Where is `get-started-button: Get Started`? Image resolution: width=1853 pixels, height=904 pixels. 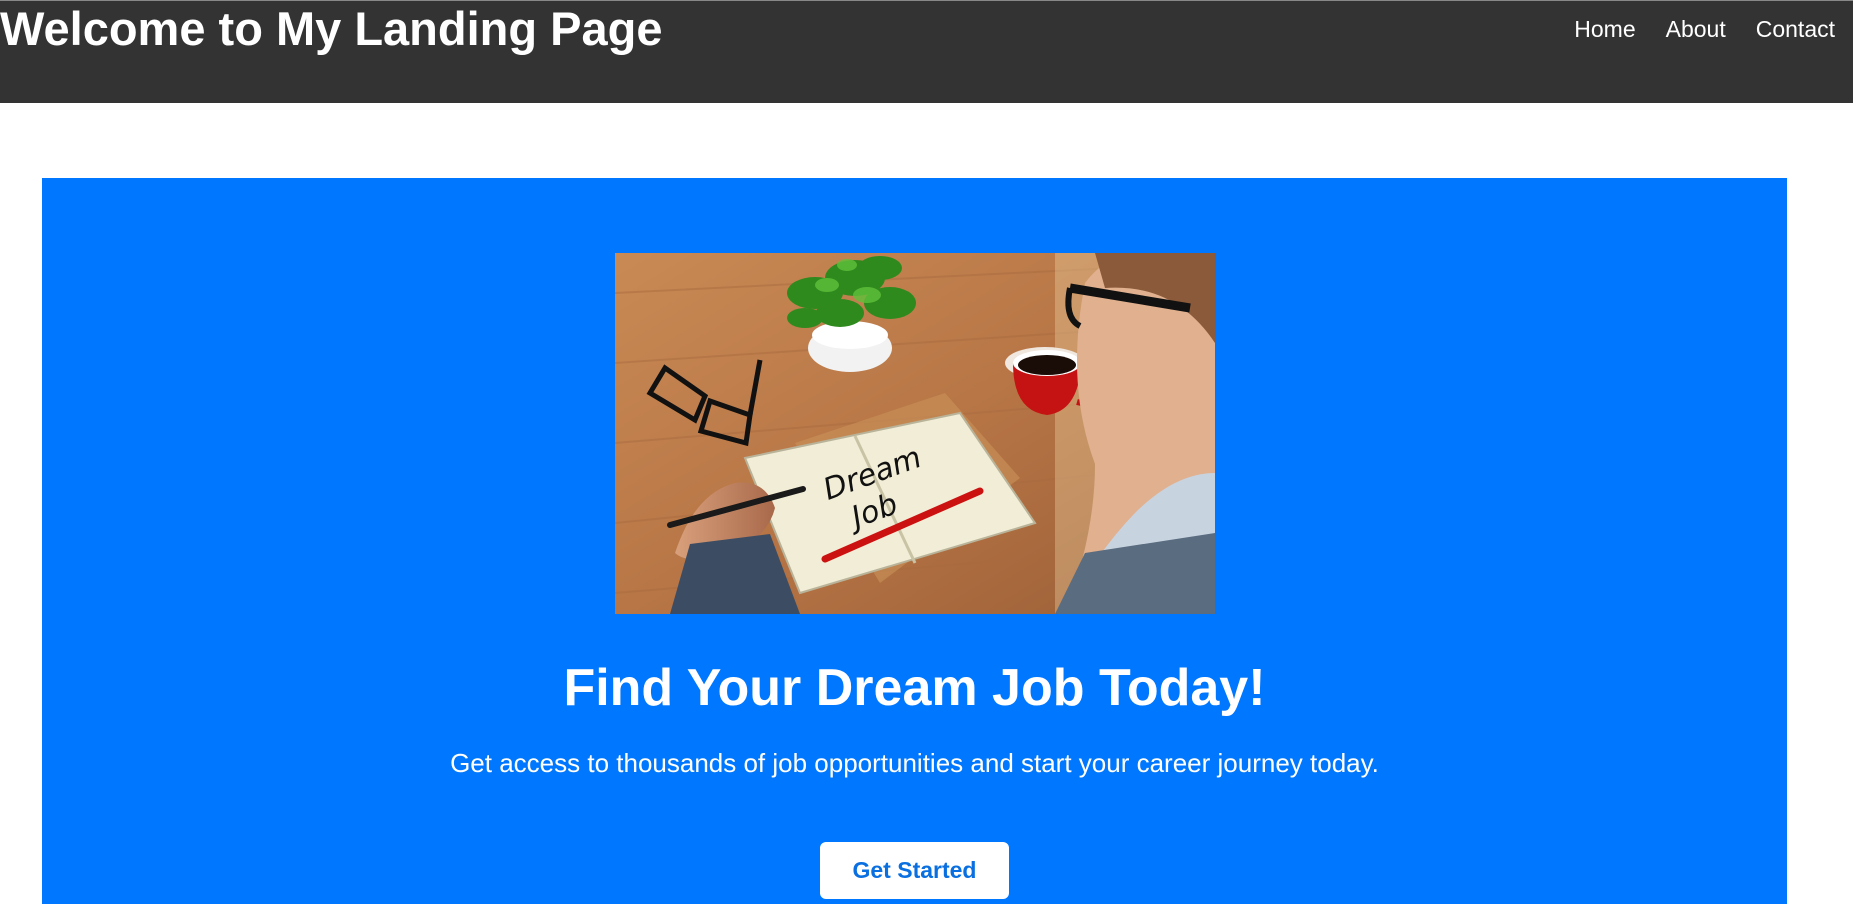
get-started-button: Get Started is located at coordinates (914, 870).